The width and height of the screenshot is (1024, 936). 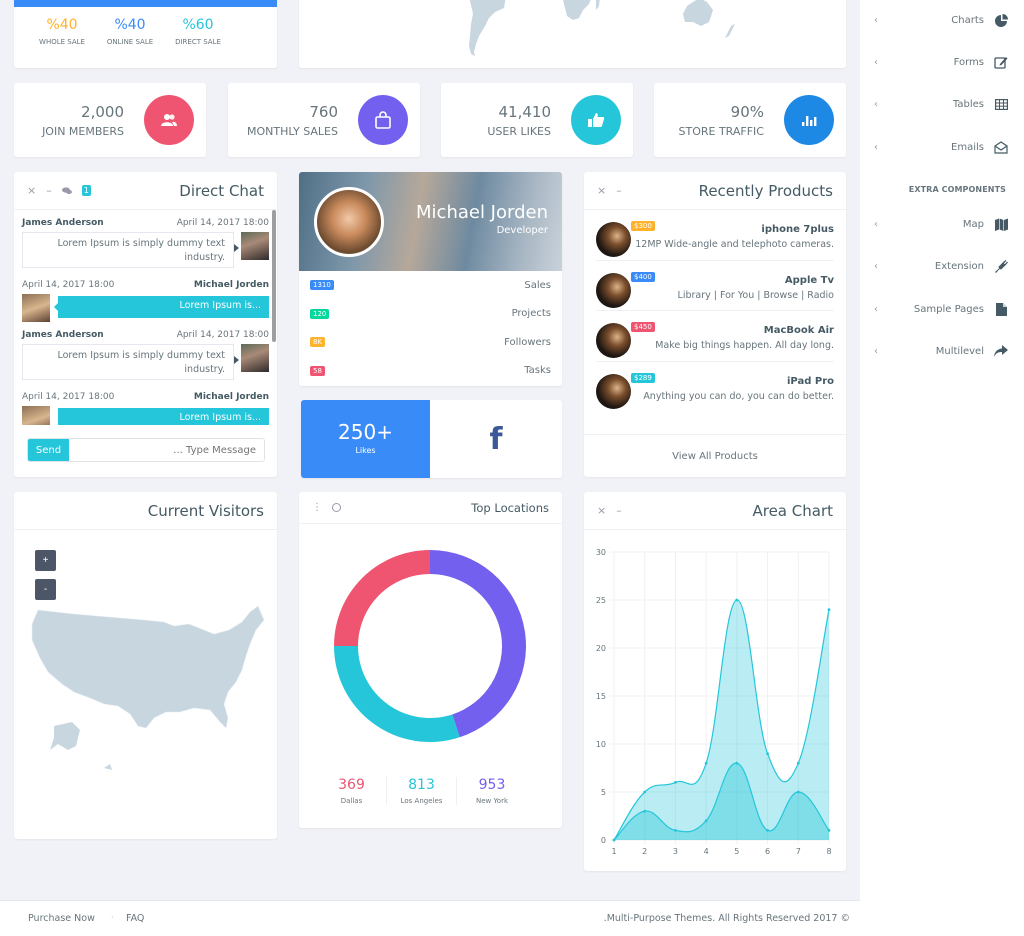 What do you see at coordinates (478, 644) in the screenshot?
I see `donut-slice-new-york` at bounding box center [478, 644].